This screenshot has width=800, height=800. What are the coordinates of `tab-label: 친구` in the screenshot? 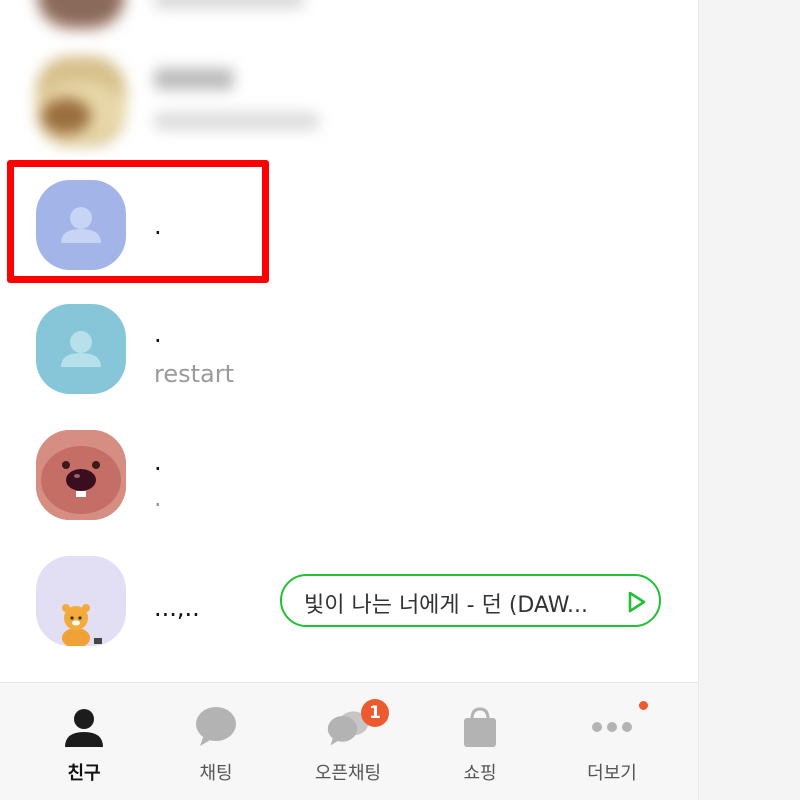 It's located at (84, 773).